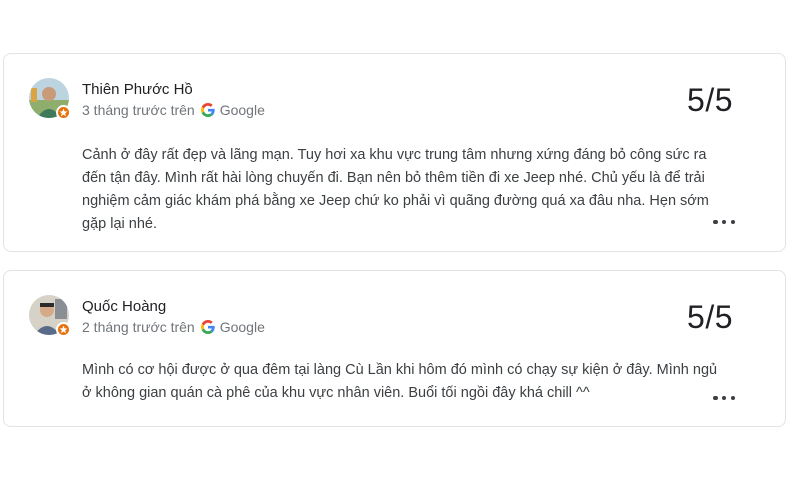 The width and height of the screenshot is (800, 500). I want to click on reviewer-name: Quốc Hoàng, so click(124, 306).